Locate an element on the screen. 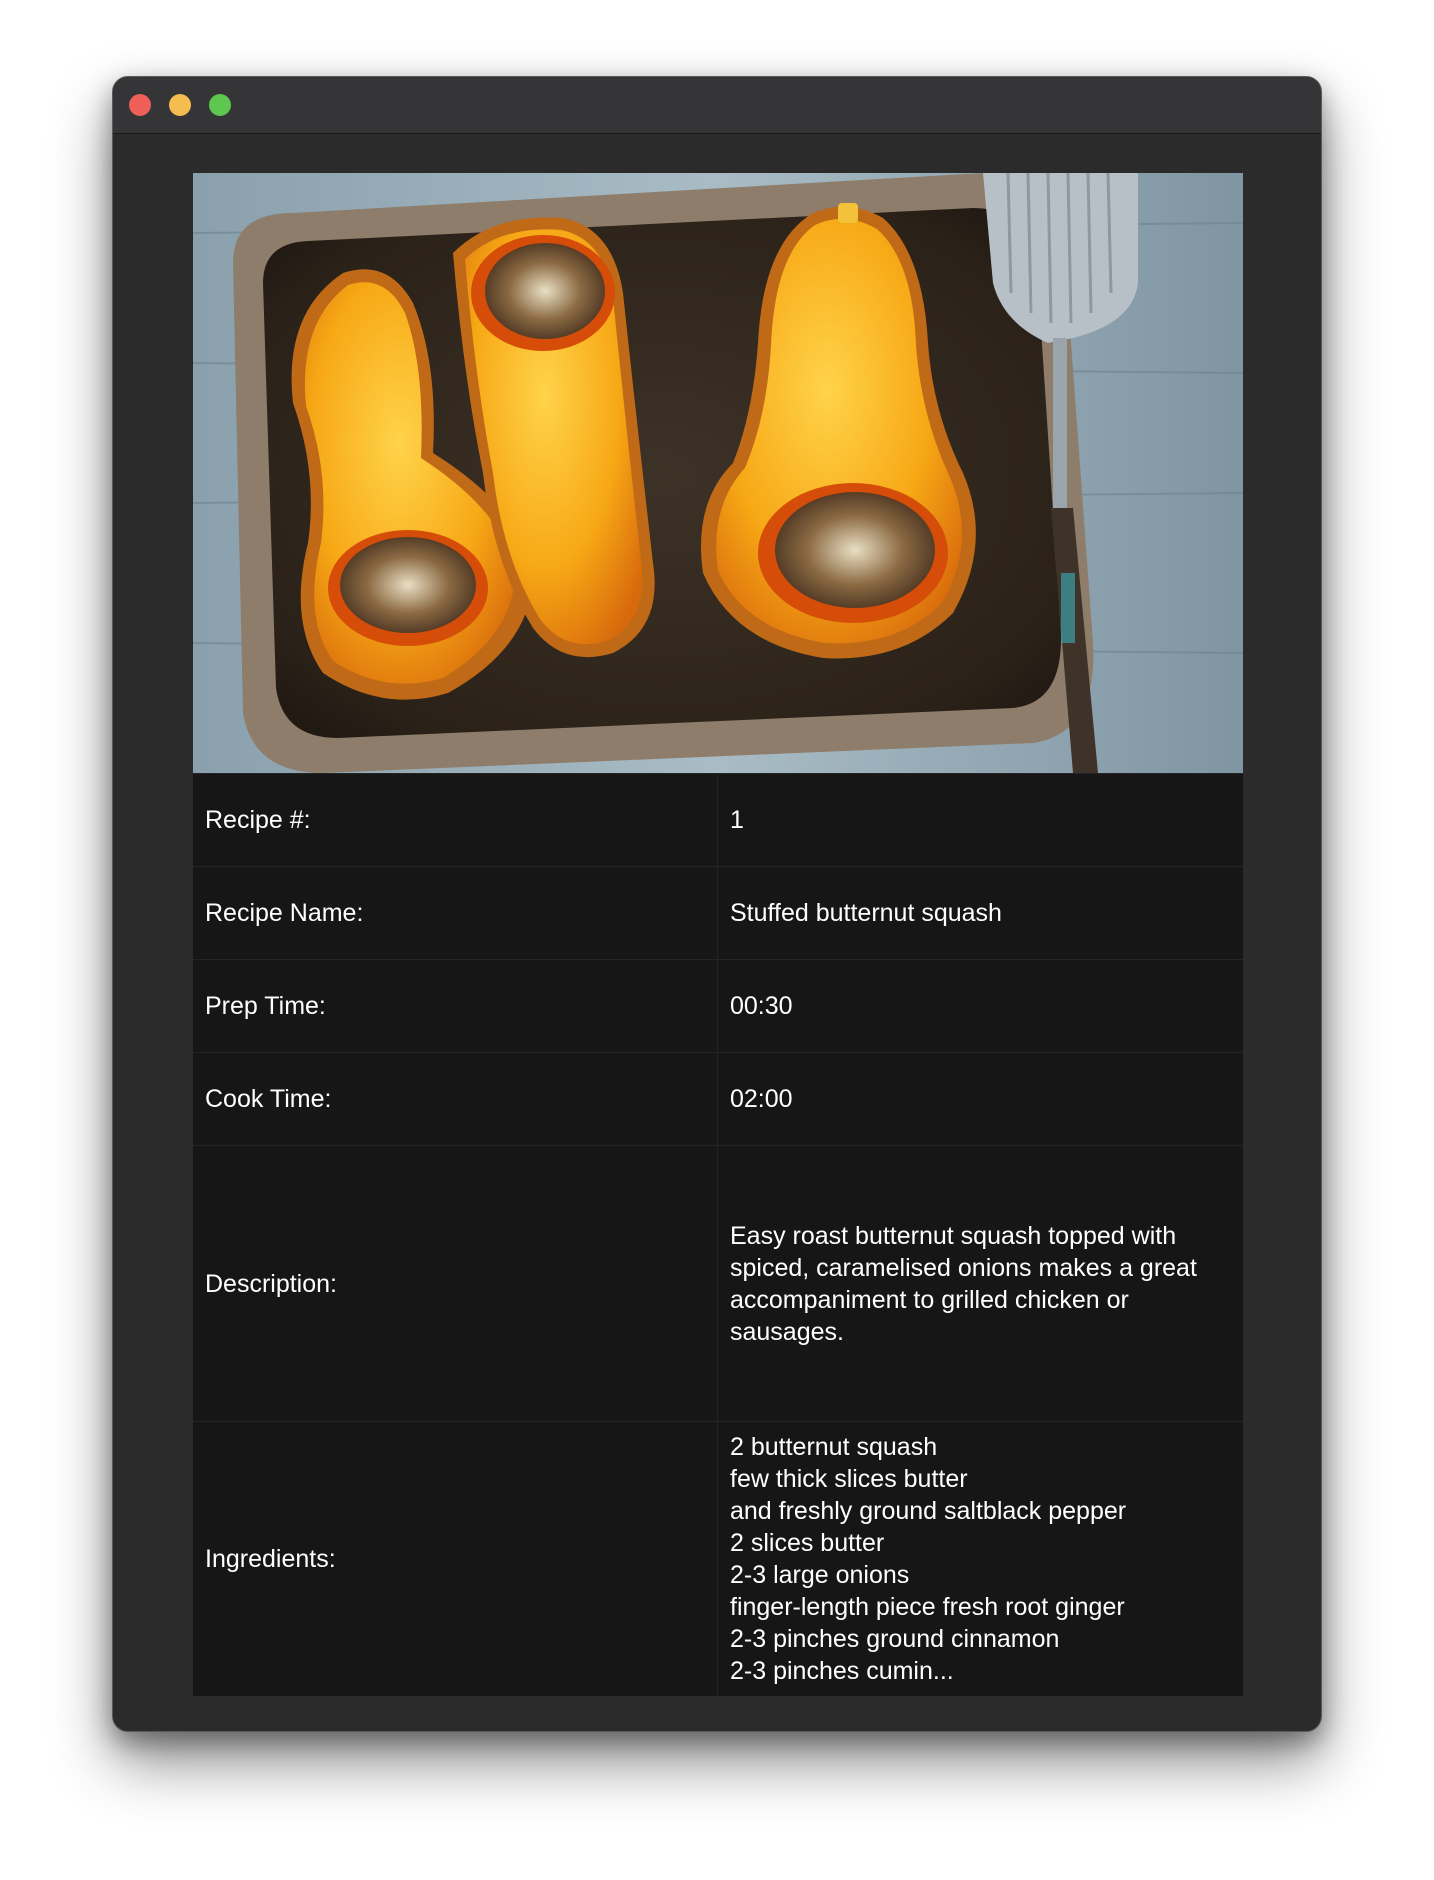 The width and height of the screenshot is (1434, 1880). recipe-number-value: 1 is located at coordinates (980, 820).